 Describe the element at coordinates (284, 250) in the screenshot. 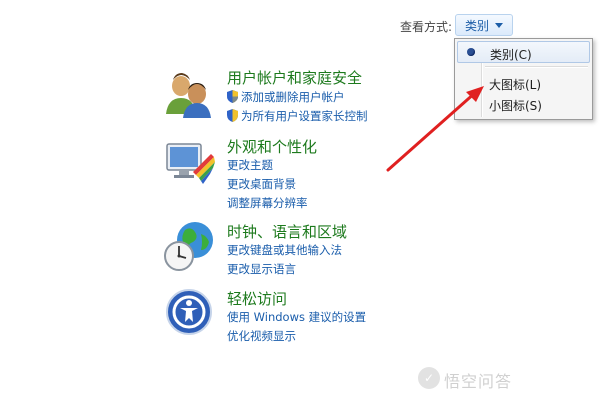

I see `link-change-keyboard: 更改键盘或其他输入法` at that location.